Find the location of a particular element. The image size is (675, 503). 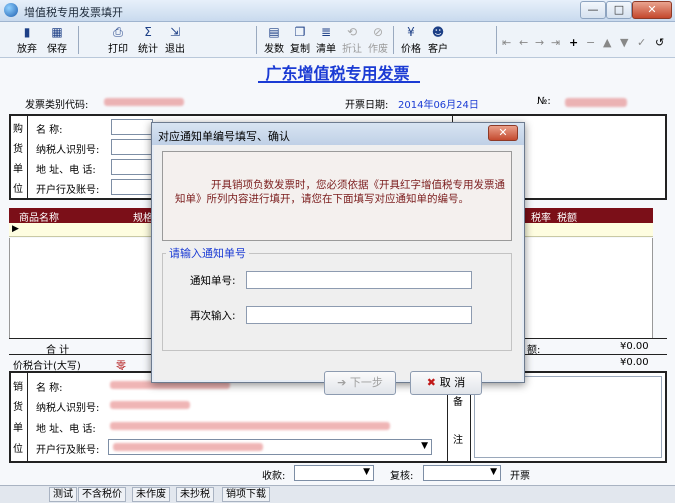

dialog-title: 对应通知单编号填写、确认 is located at coordinates (224, 136).